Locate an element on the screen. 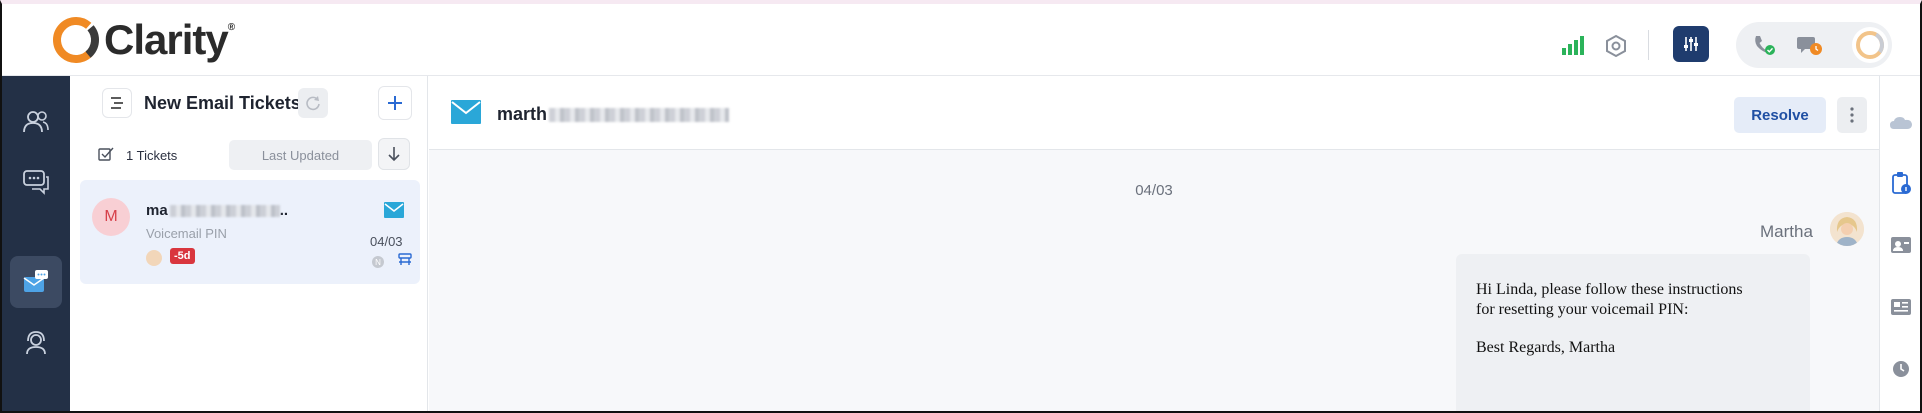 The height and width of the screenshot is (413, 1922). add-ticket-button is located at coordinates (395, 103).